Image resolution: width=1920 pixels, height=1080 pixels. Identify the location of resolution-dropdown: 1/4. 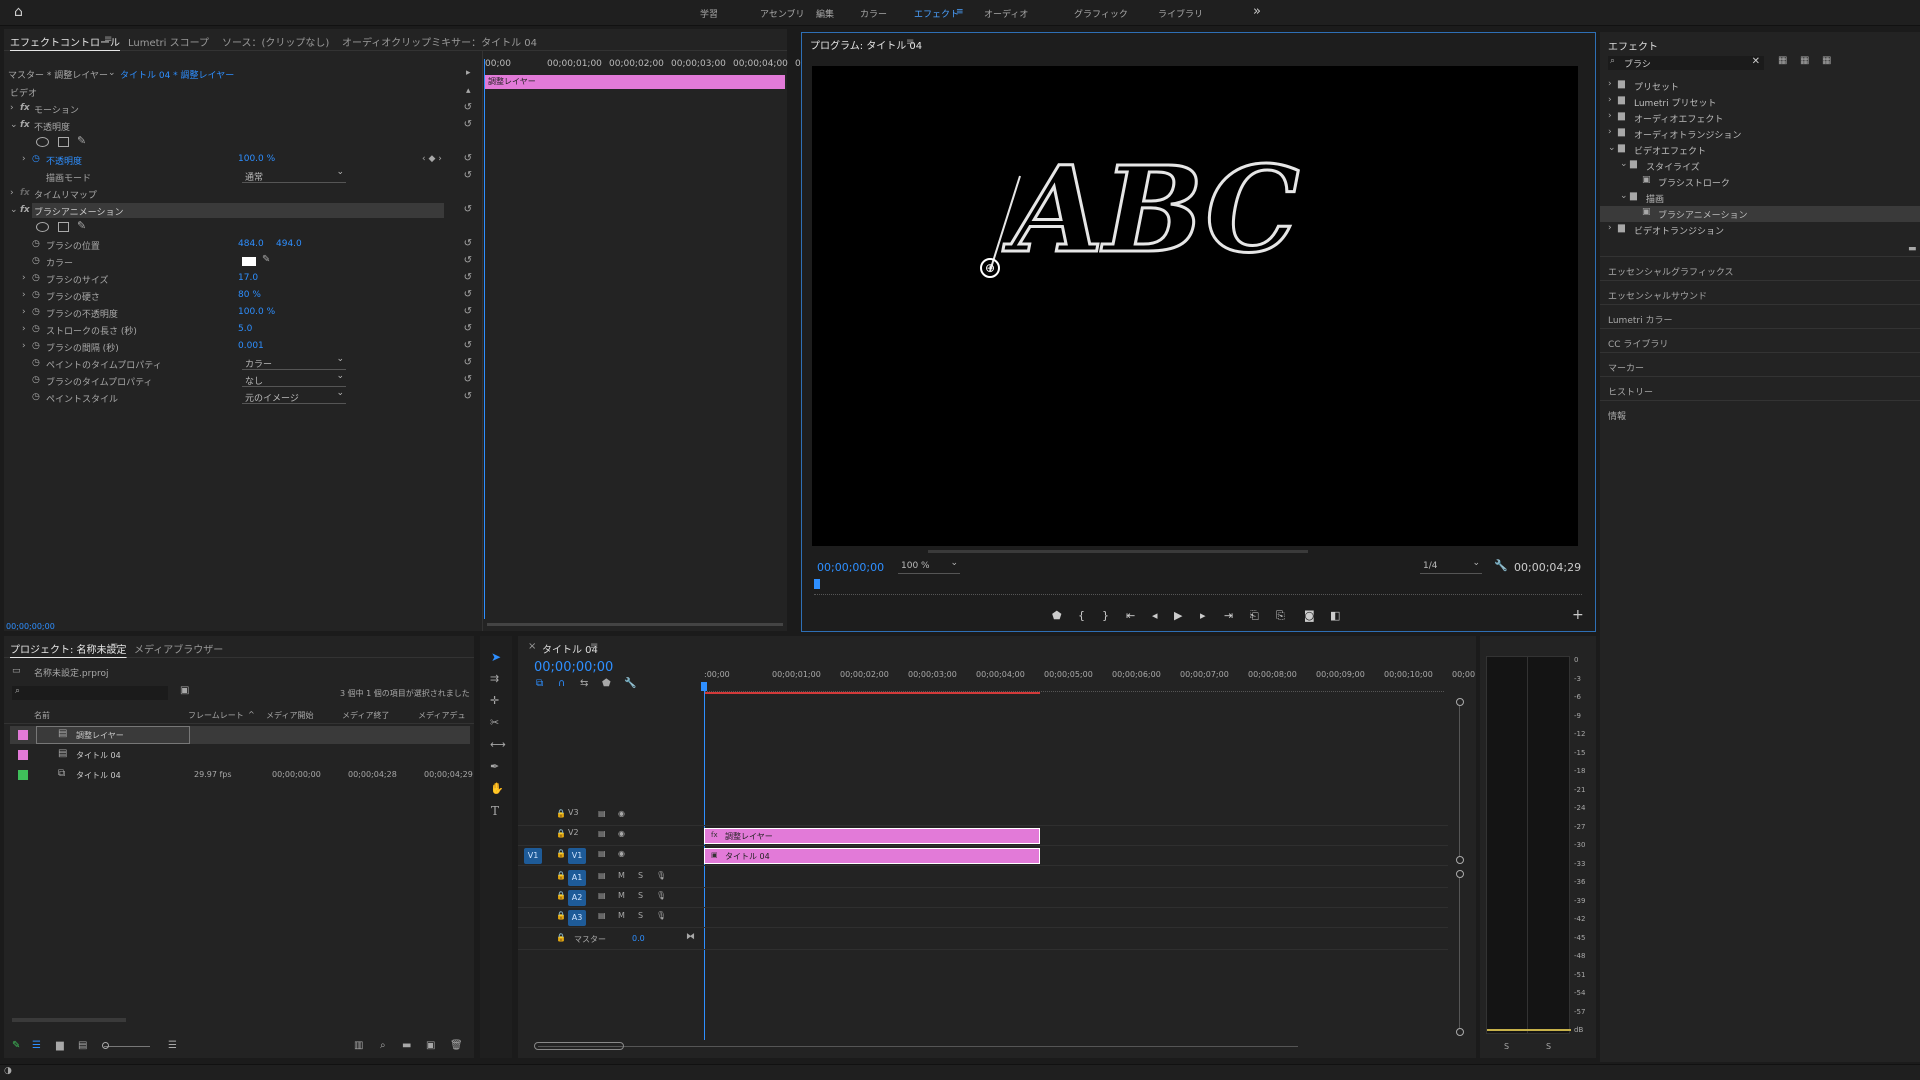
(1451, 566).